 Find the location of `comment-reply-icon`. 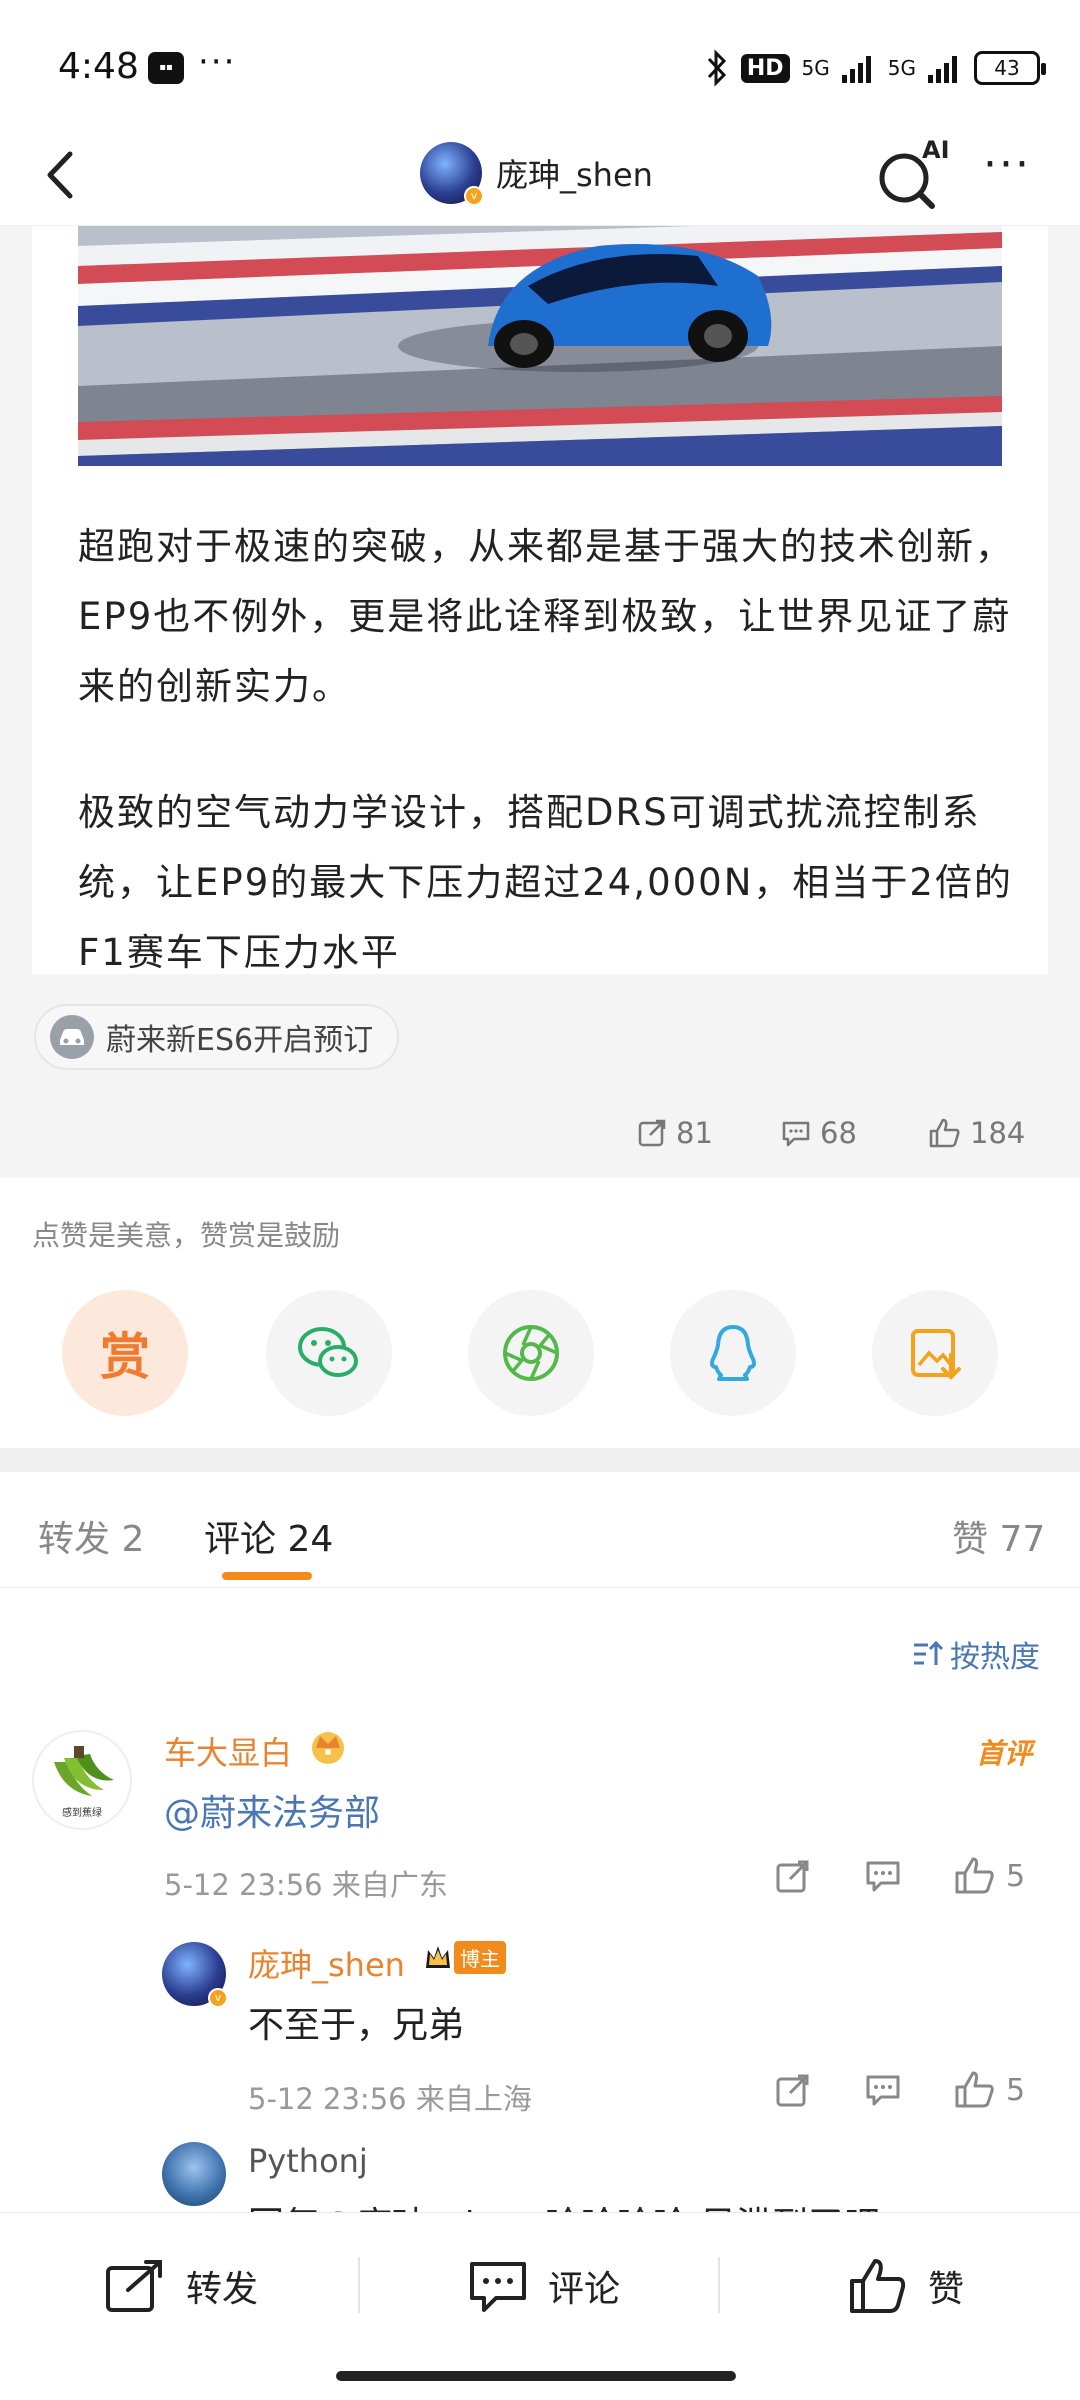

comment-reply-icon is located at coordinates (883, 1876).